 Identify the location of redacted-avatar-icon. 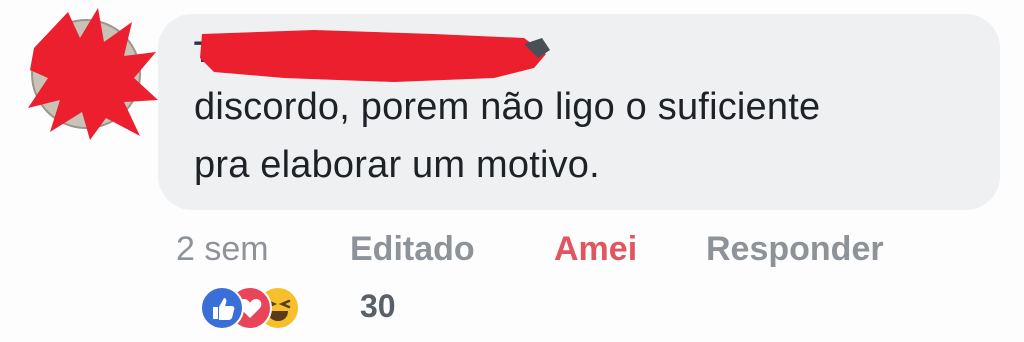
(93, 74).